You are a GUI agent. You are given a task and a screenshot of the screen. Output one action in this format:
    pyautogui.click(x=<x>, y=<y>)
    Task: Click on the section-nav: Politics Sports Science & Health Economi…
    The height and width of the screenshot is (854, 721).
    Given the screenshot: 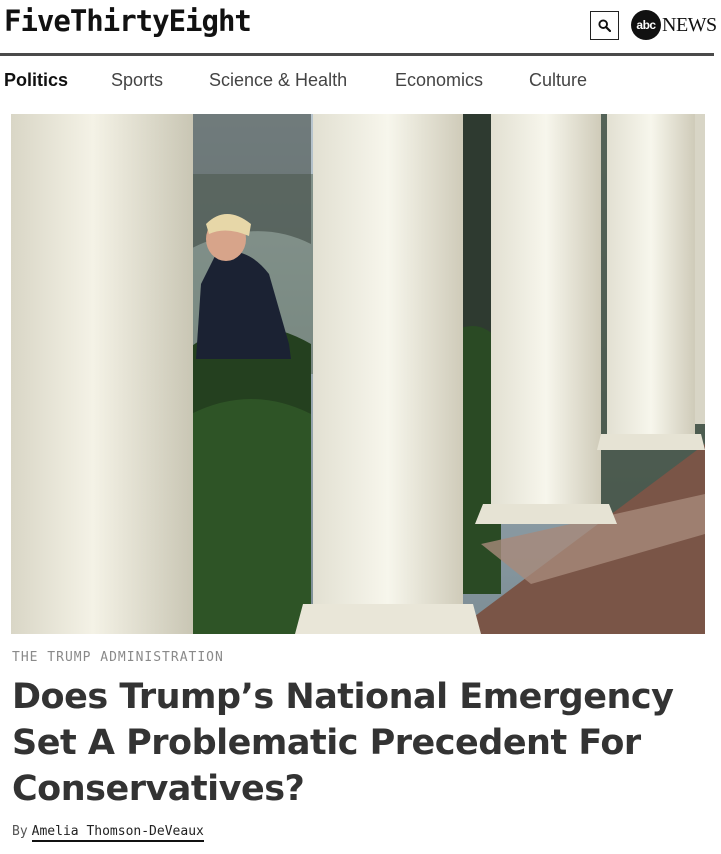 What is the action you would take?
    pyautogui.click(x=360, y=81)
    